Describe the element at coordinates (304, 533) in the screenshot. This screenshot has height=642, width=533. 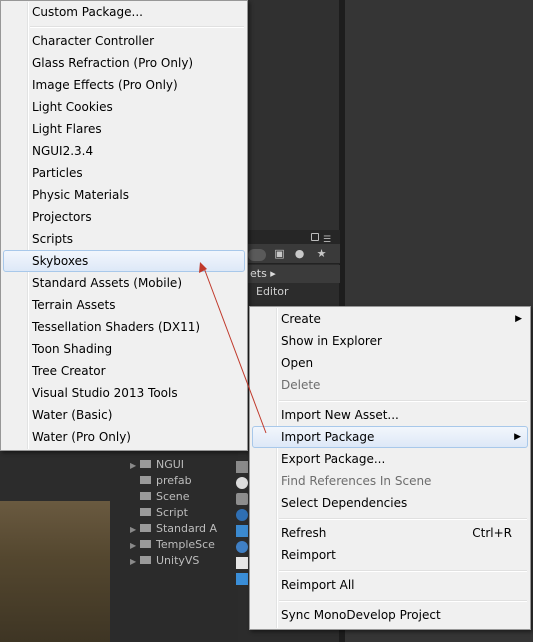
I see `menu-item-label: Refresh` at that location.